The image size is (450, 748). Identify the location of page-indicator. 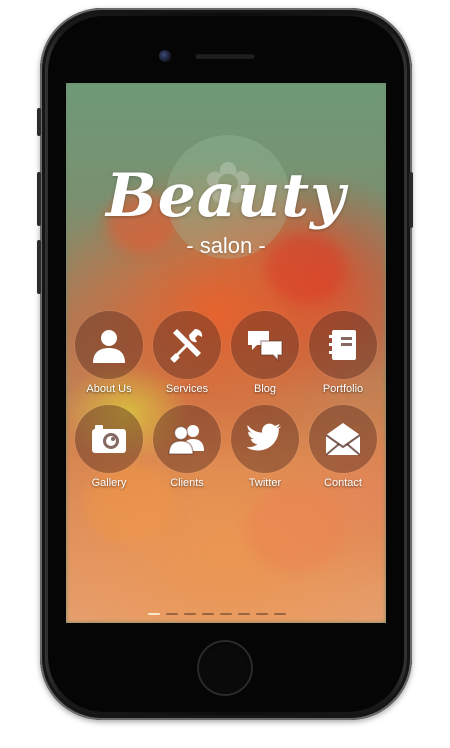
(228, 615).